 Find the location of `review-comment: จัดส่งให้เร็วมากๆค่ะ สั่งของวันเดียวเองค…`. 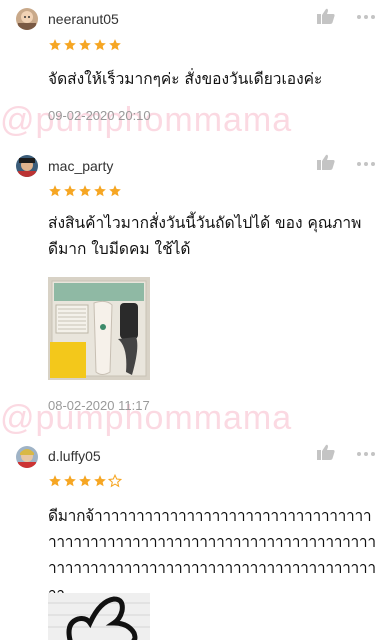

review-comment: จัดส่งให้เร็วมากๆค่ะ สั่งของวันเดียวเองค… is located at coordinates (185, 79).